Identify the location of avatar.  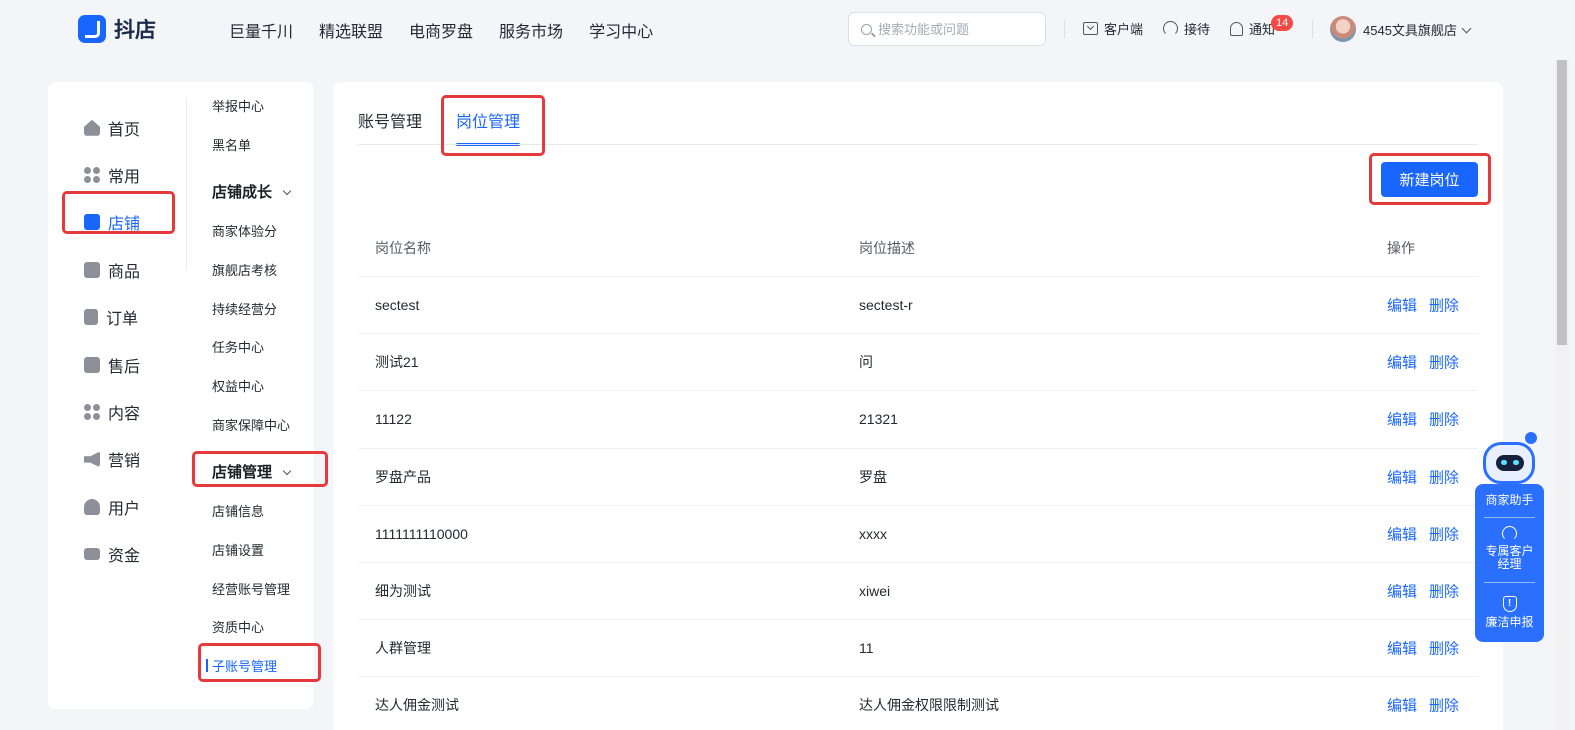
(1343, 29).